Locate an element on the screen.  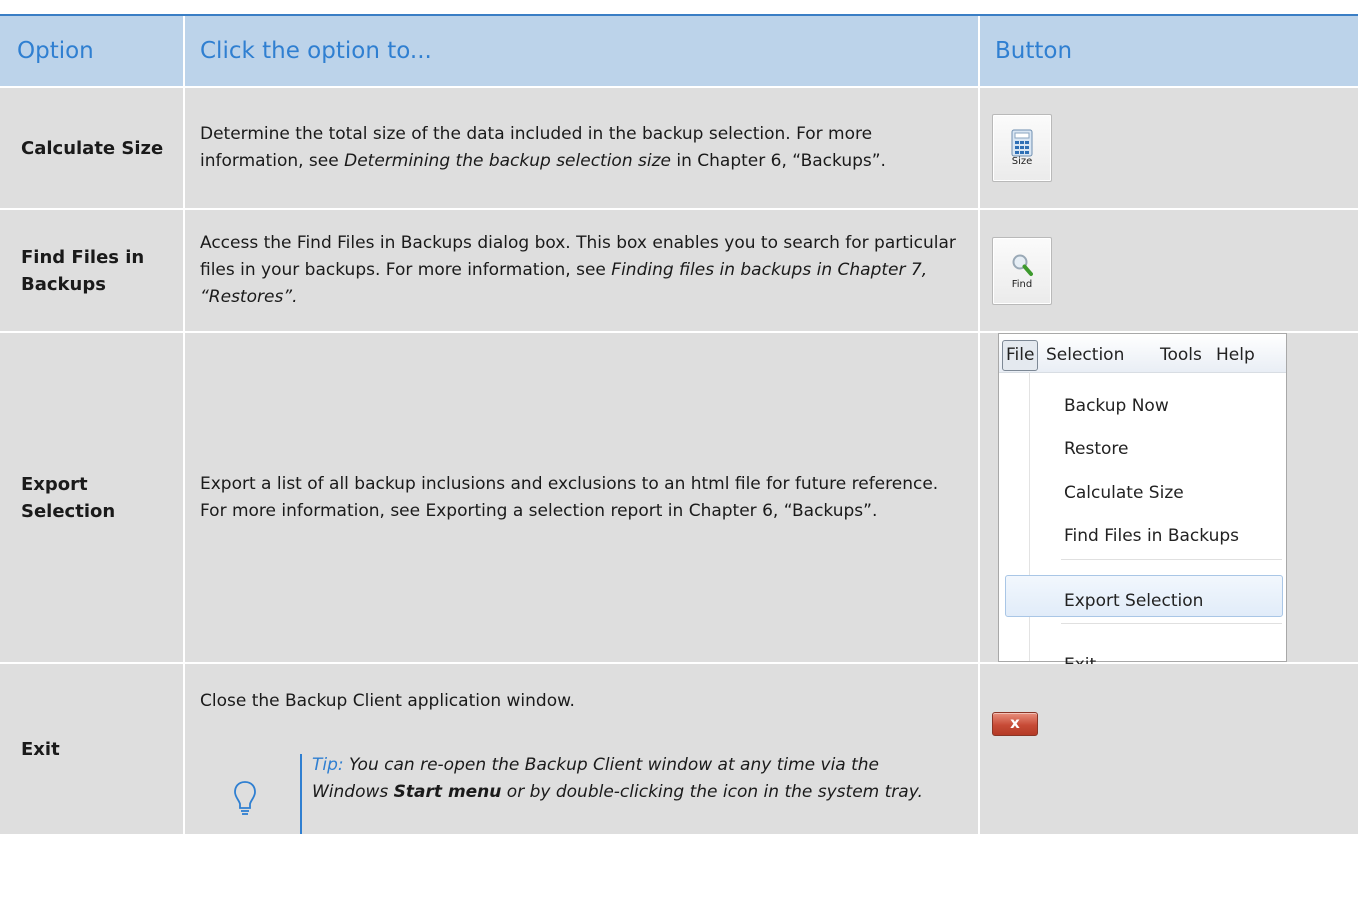
size-button: Size is located at coordinates (1022, 148).